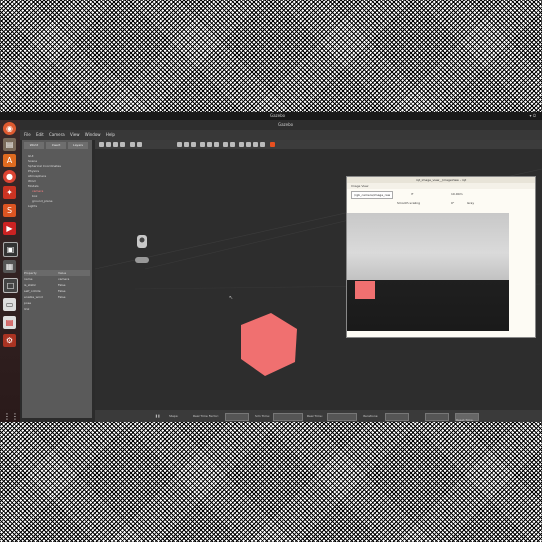 Image resolution: width=542 pixels, height=542 pixels. What do you see at coordinates (34, 196) in the screenshot?
I see `tree-item-box: box` at bounding box center [34, 196].